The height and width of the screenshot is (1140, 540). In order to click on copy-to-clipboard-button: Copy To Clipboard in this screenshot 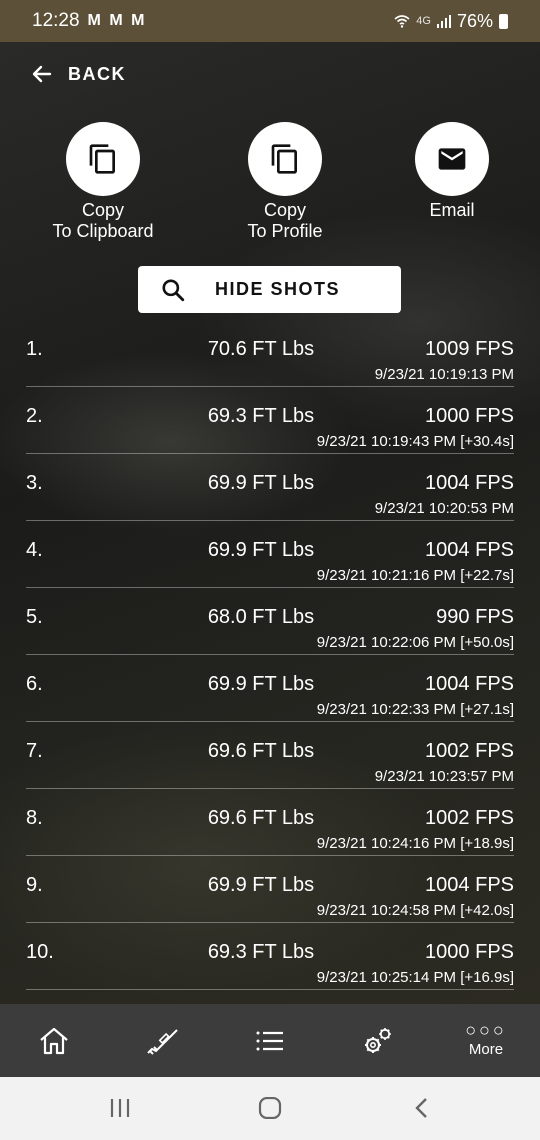, I will do `click(103, 182)`.